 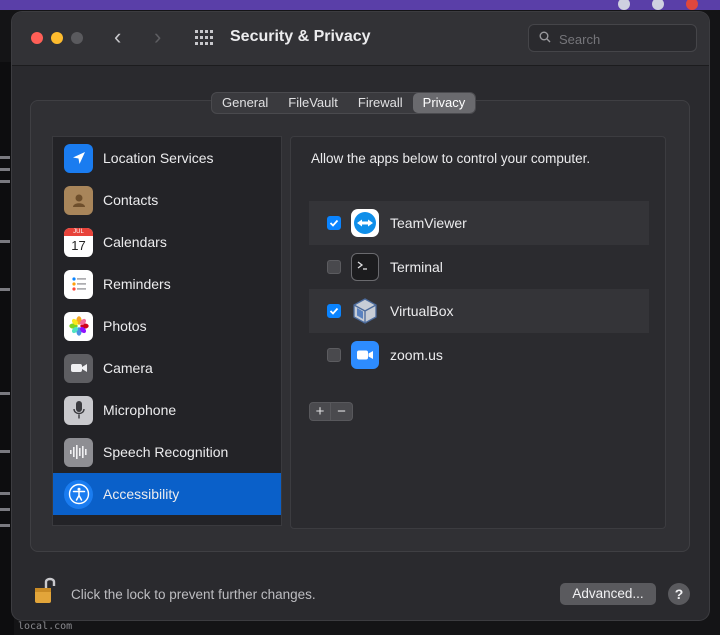 I want to click on sidebar-item-label: Contacts, so click(x=131, y=200).